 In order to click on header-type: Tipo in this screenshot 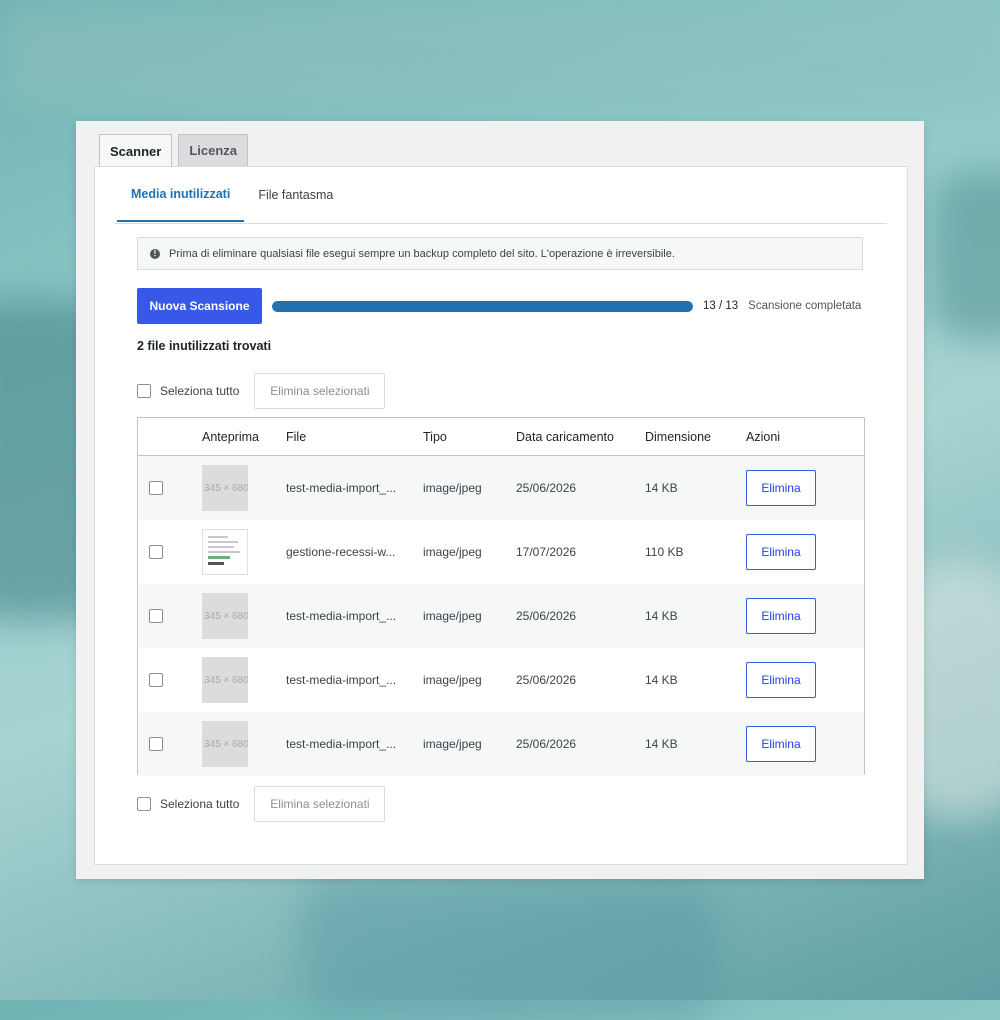, I will do `click(435, 436)`.